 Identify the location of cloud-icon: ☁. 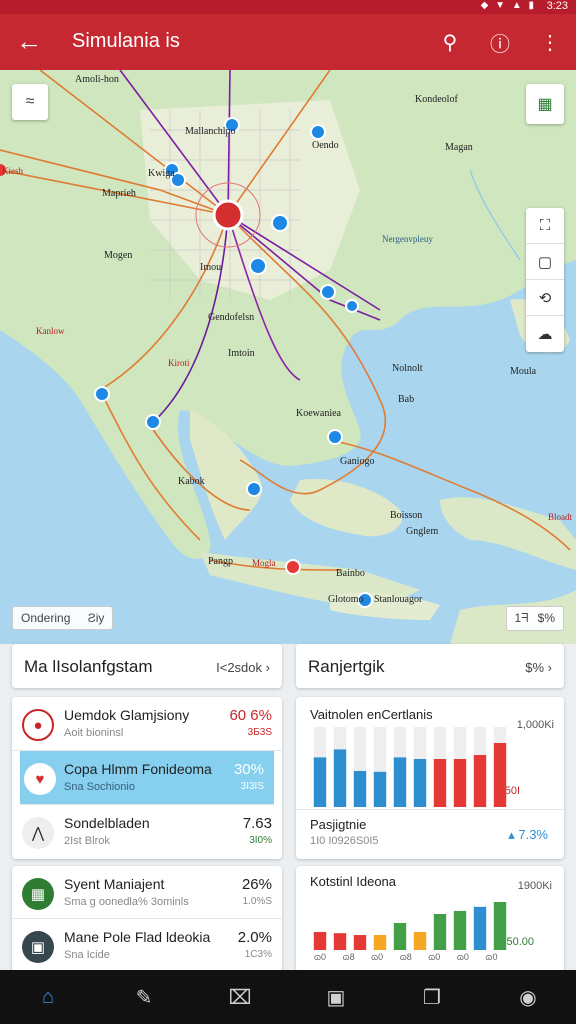
(545, 334).